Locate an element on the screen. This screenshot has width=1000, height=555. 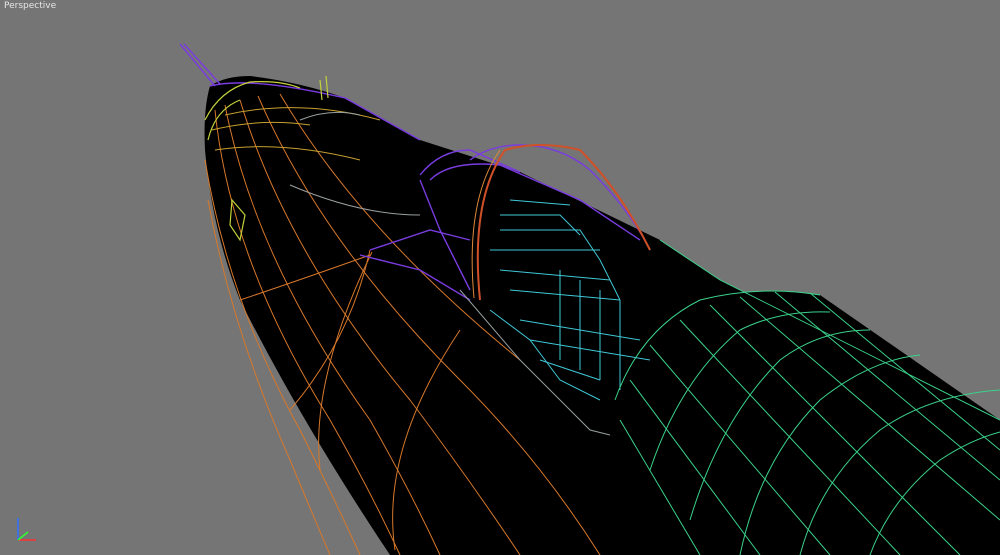
y-axis-line is located at coordinates (23, 536).